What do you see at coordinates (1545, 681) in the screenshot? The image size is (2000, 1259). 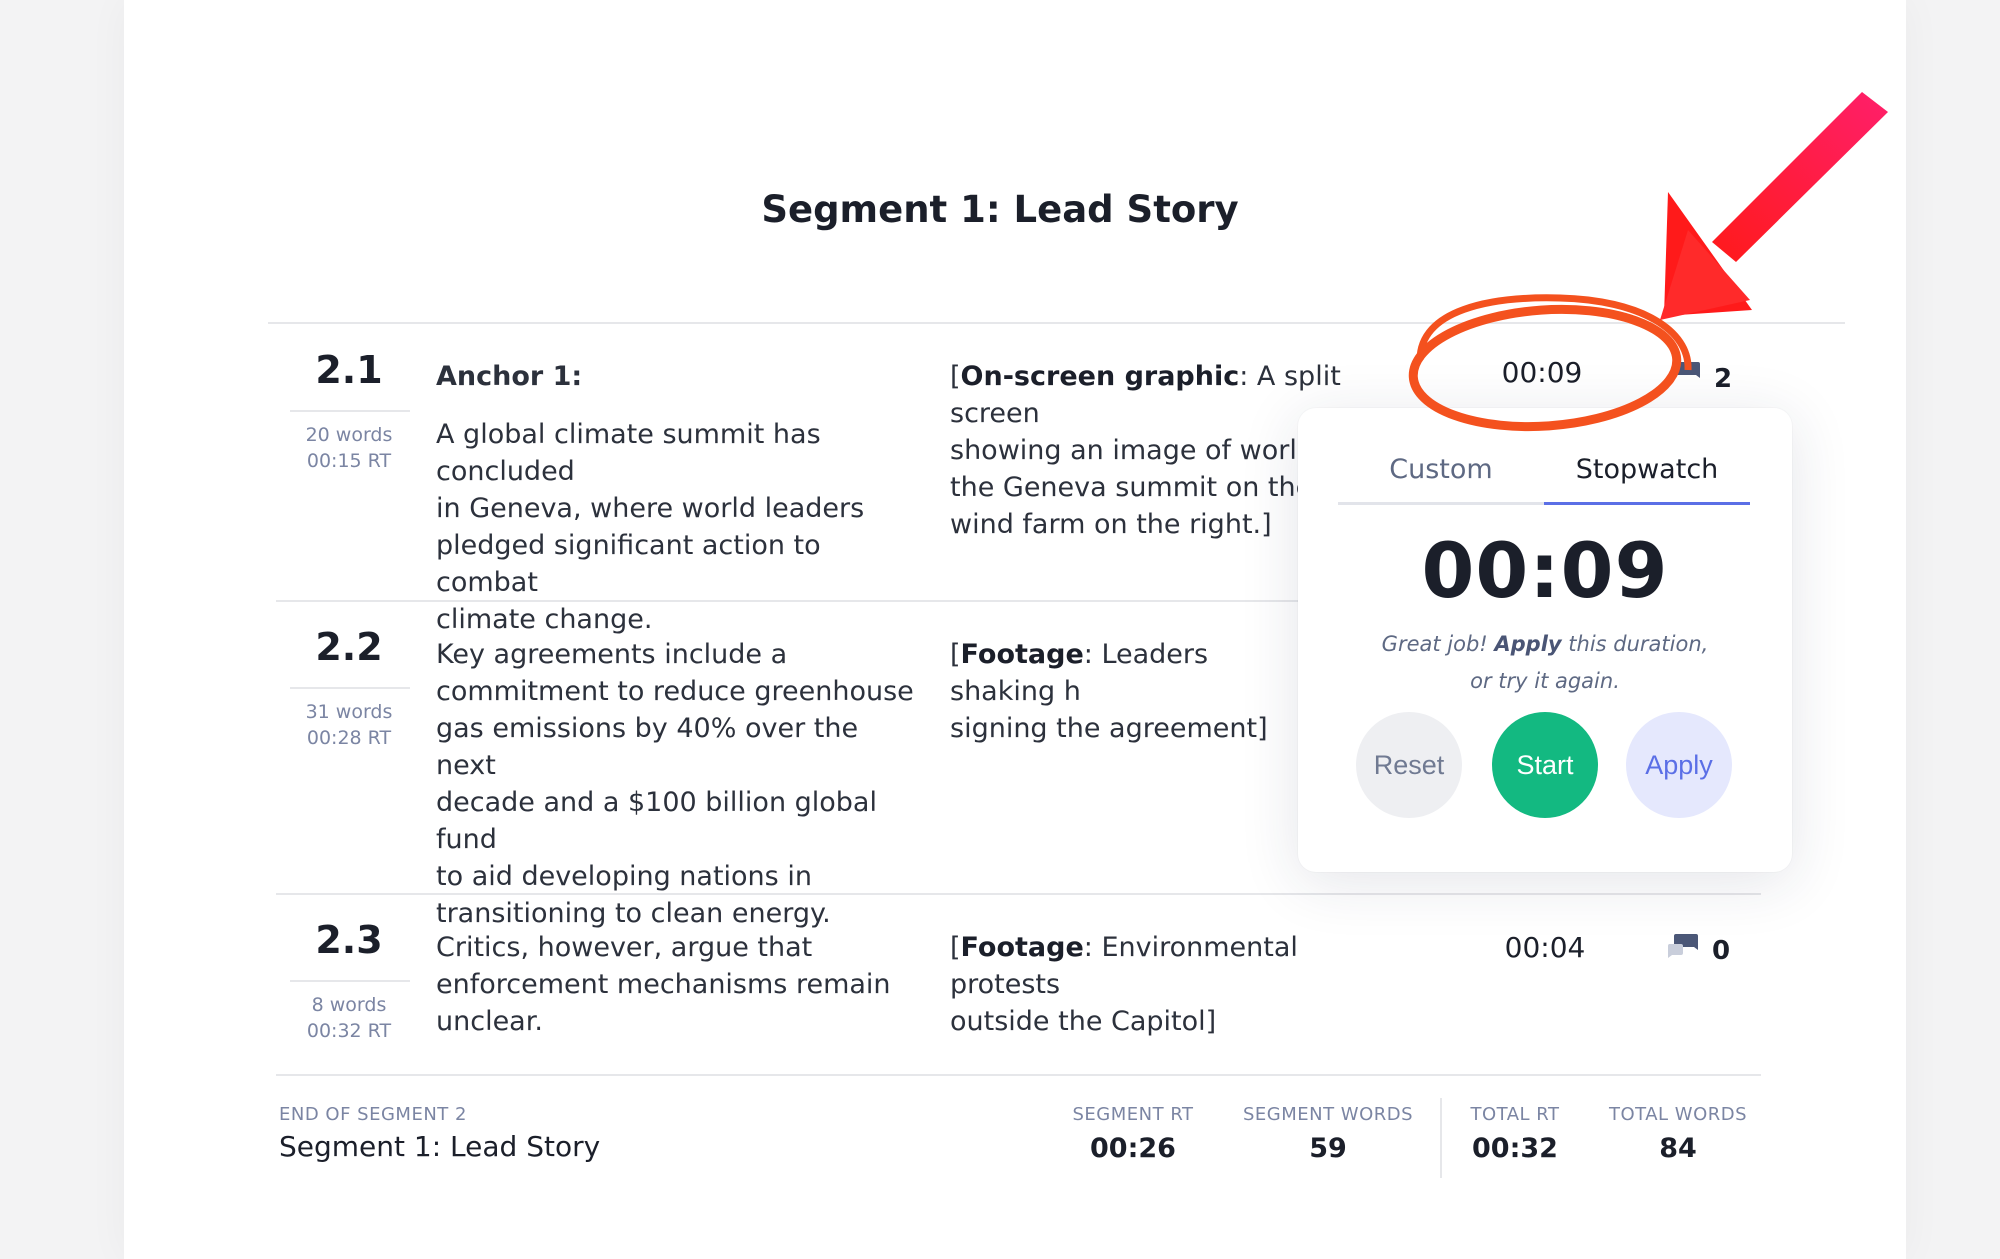 I see `hint-text: or try it again.` at bounding box center [1545, 681].